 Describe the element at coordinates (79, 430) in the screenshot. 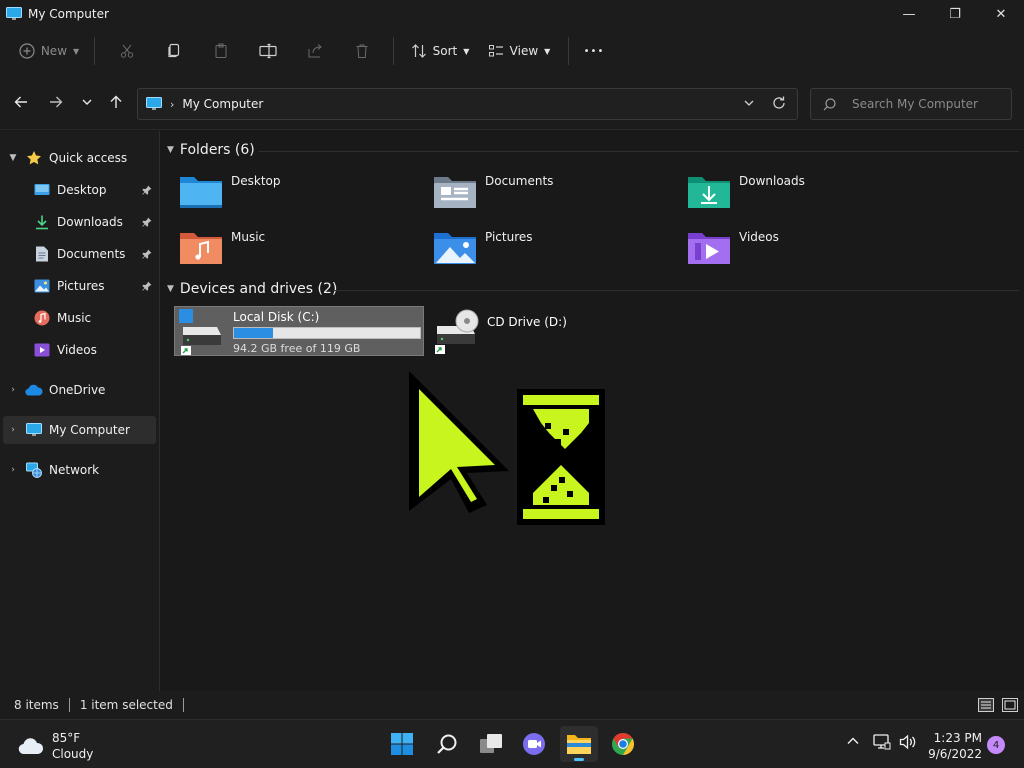

I see `sidebar-item-my-computer: › My Computer` at that location.